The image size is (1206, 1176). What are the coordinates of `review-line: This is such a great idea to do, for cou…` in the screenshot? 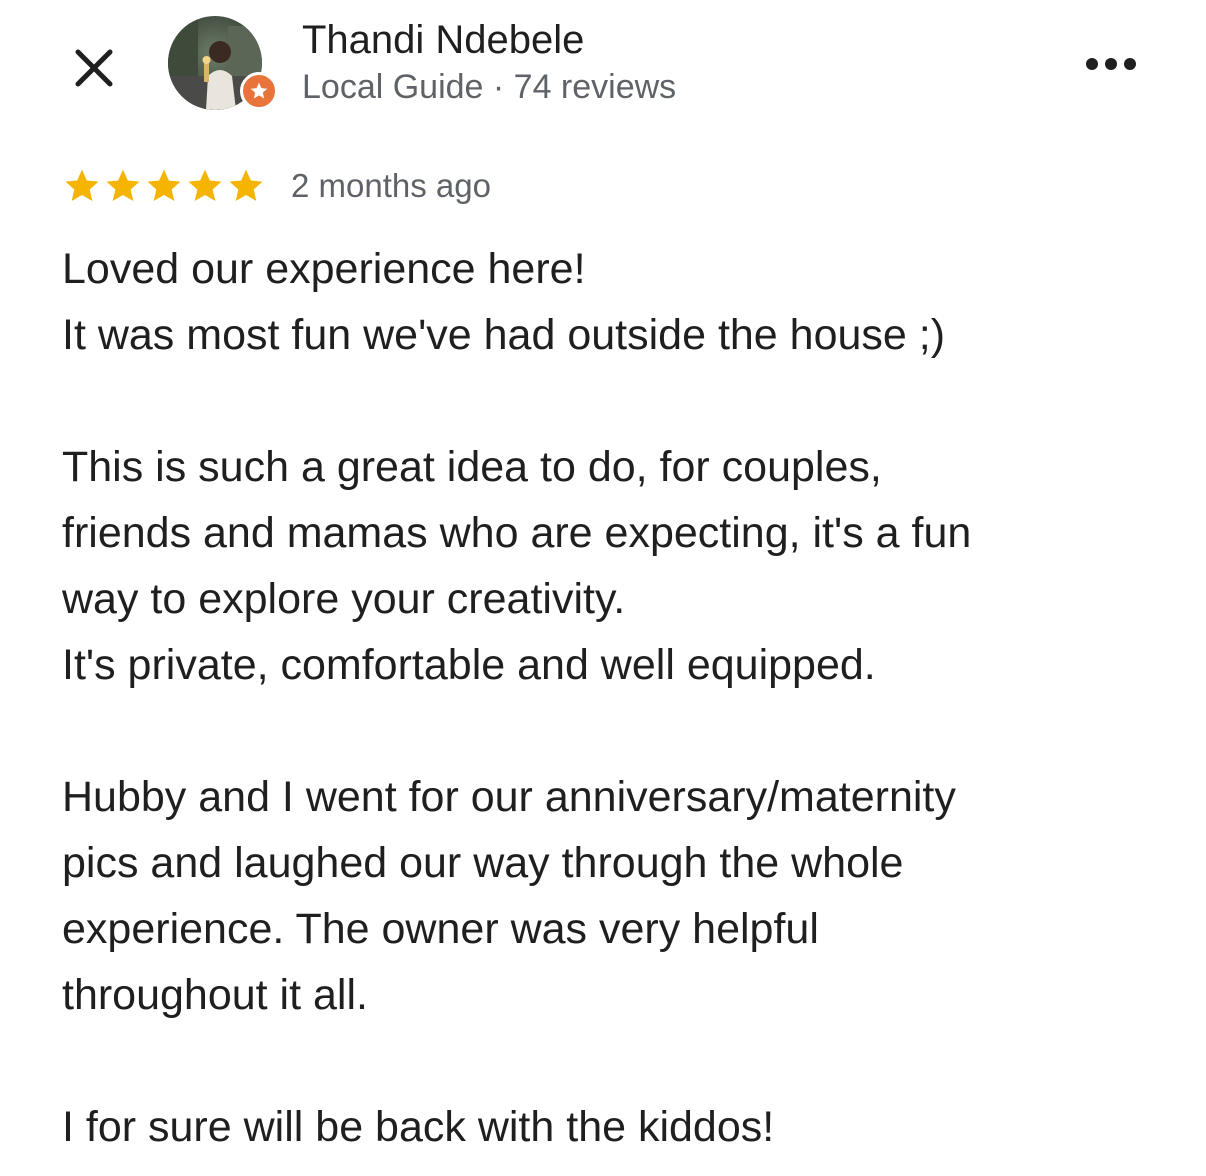 It's located at (472, 467).